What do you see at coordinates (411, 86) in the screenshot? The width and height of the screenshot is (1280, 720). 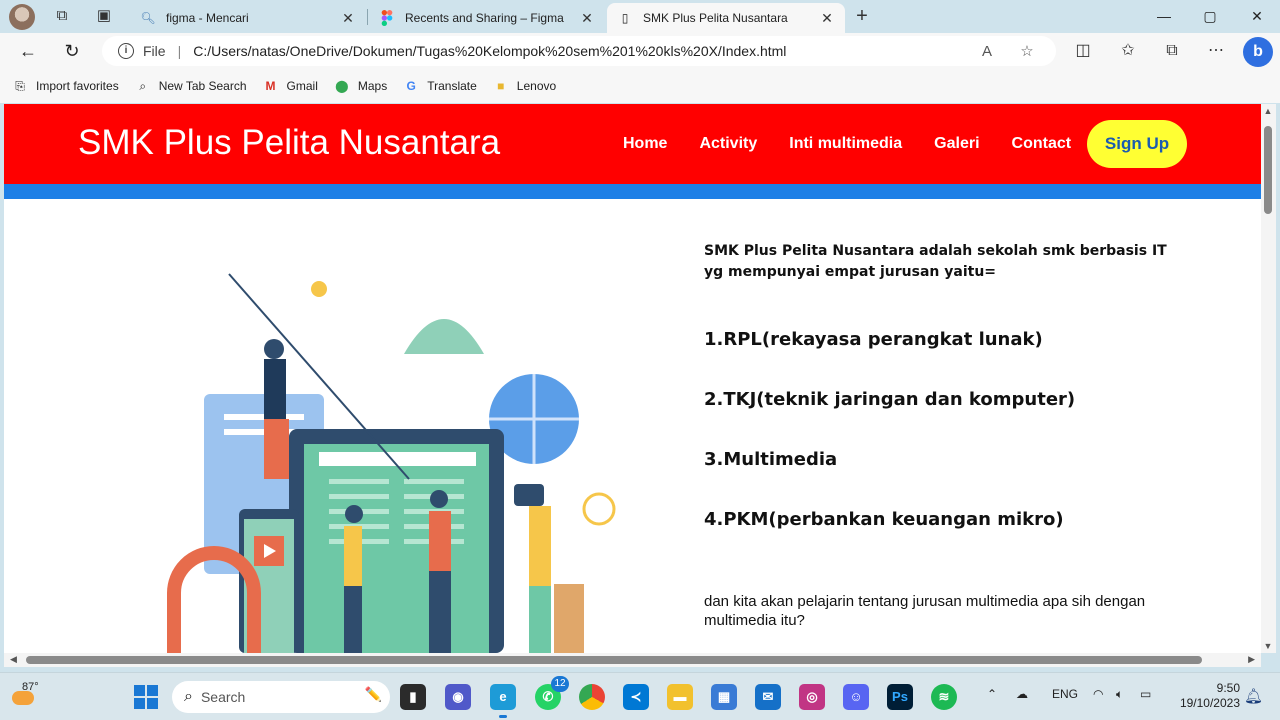 I see `translate-icon: G` at bounding box center [411, 86].